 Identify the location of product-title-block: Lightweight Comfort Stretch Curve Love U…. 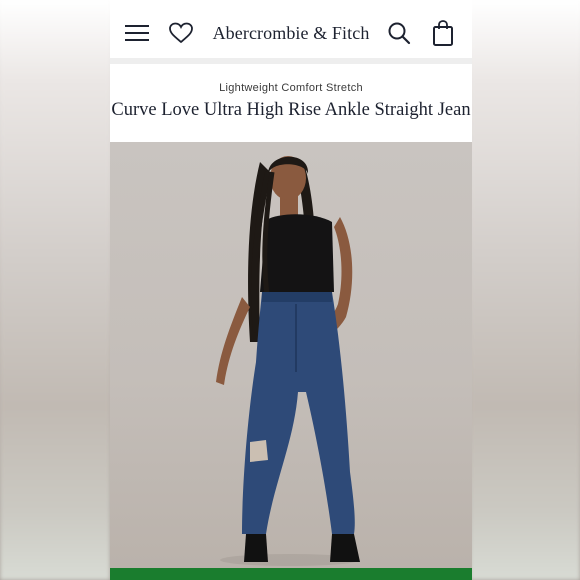
(291, 103).